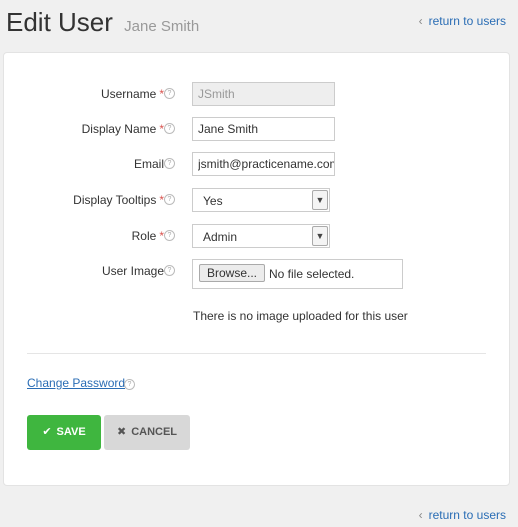  I want to click on display-tooltips-label: Display Tooltips *, so click(118, 200).